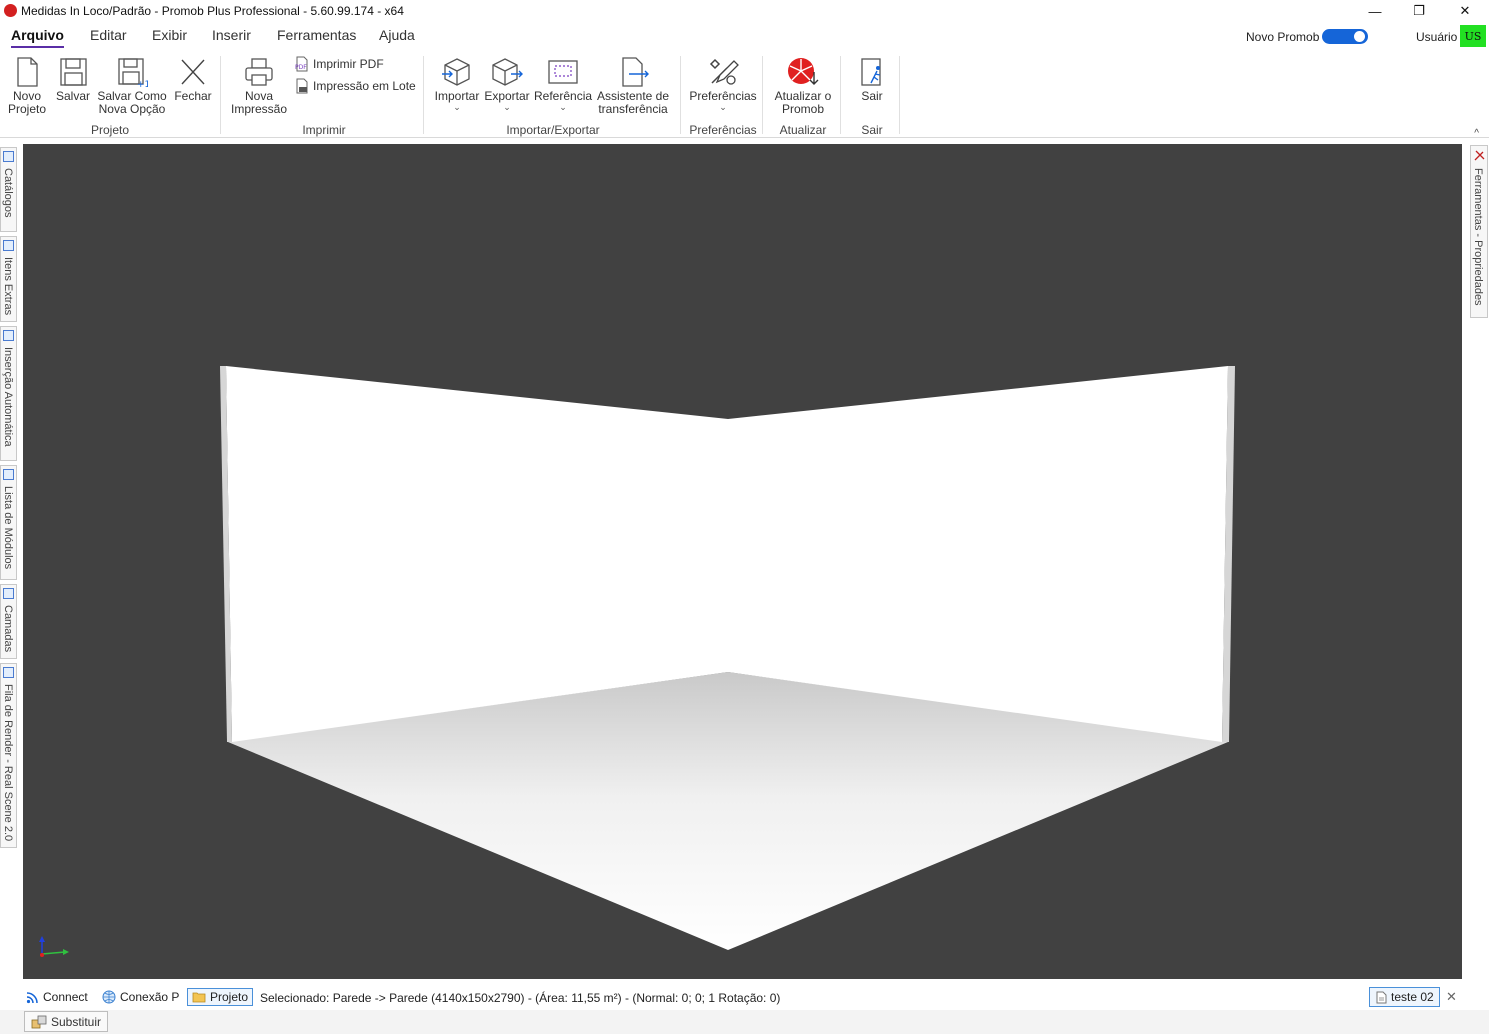 Image resolution: width=1489 pixels, height=1034 pixels. I want to click on projeto-tab: Projeto, so click(220, 997).